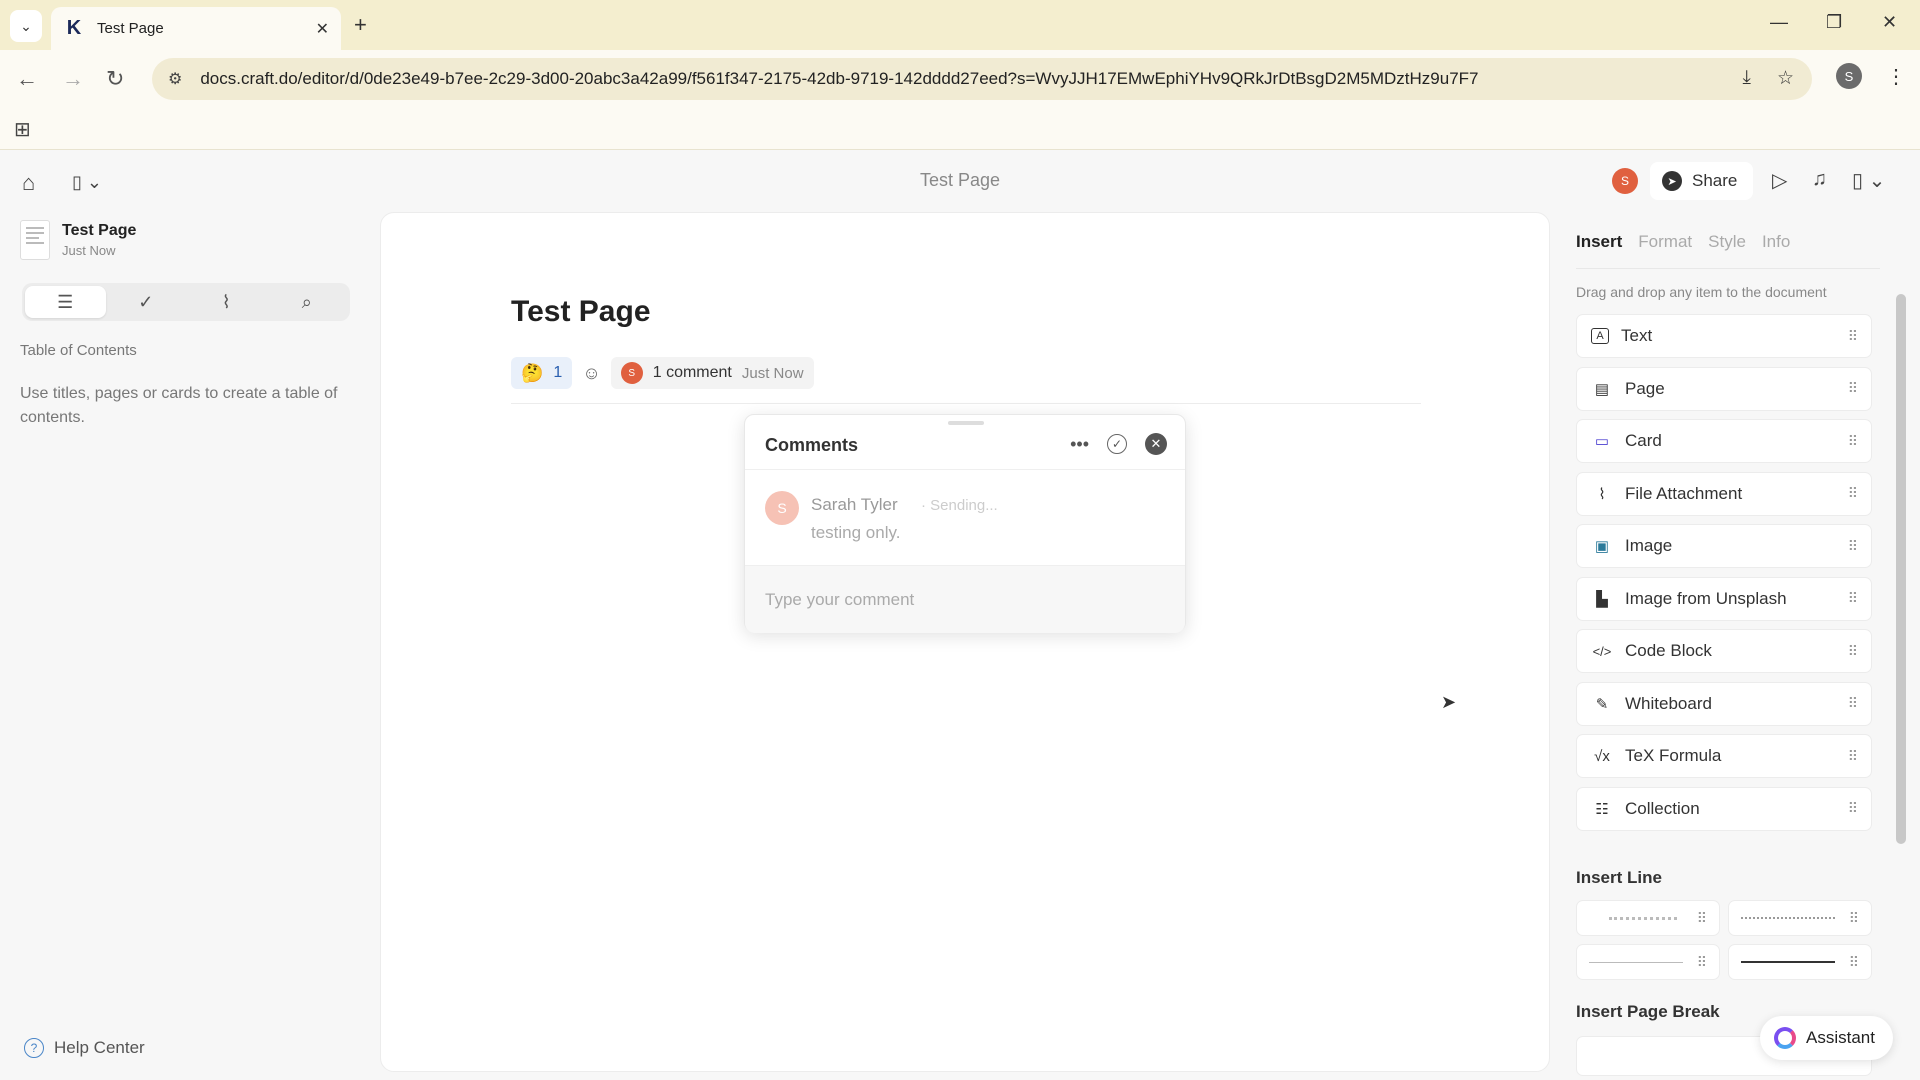  What do you see at coordinates (28, 183) in the screenshot?
I see `home-icon: ⌂` at bounding box center [28, 183].